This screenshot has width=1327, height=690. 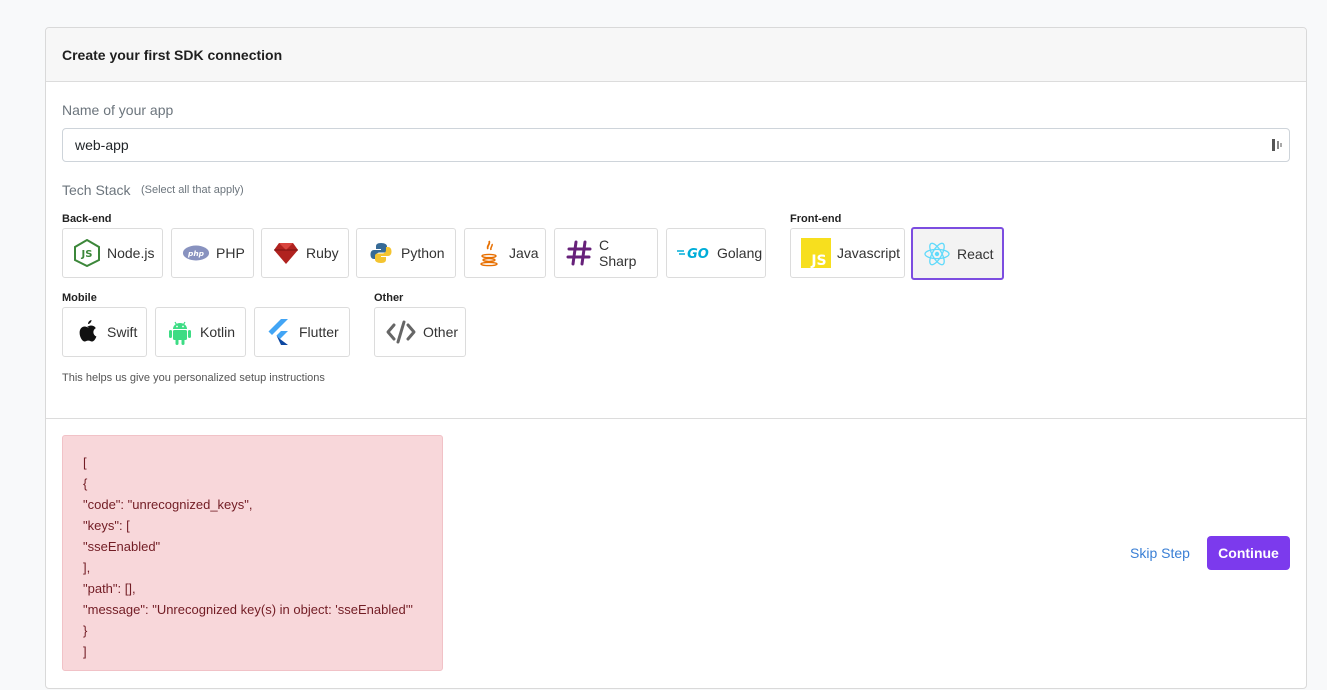 What do you see at coordinates (716, 253) in the screenshot?
I see `tile-golang: GO Golang` at bounding box center [716, 253].